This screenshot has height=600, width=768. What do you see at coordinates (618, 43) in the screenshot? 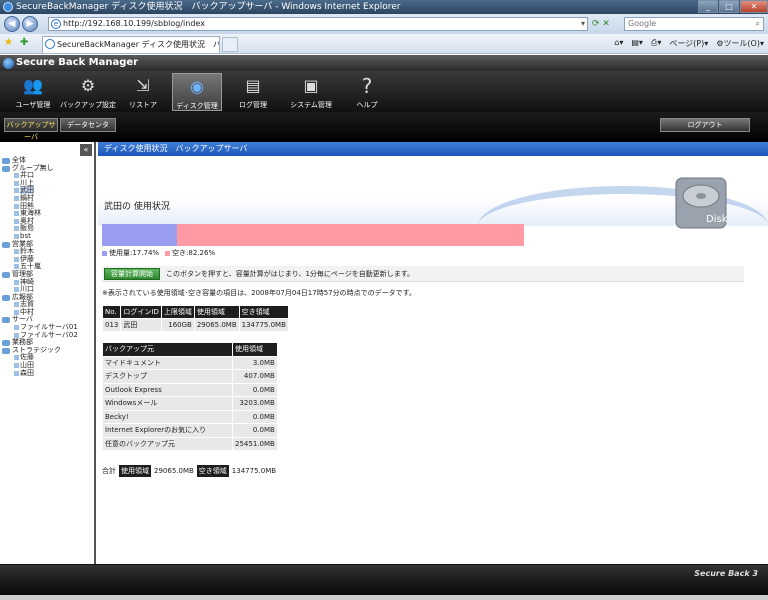
I see `home-icon: ⌂▾` at bounding box center [618, 43].